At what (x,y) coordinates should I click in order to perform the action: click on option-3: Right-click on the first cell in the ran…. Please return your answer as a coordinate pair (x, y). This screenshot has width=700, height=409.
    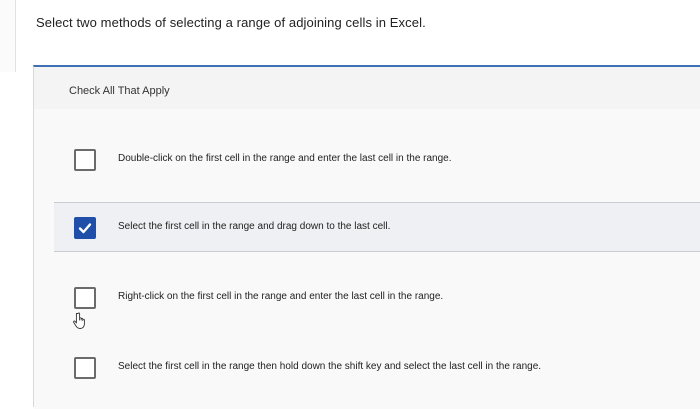
    Looking at the image, I should click on (377, 298).